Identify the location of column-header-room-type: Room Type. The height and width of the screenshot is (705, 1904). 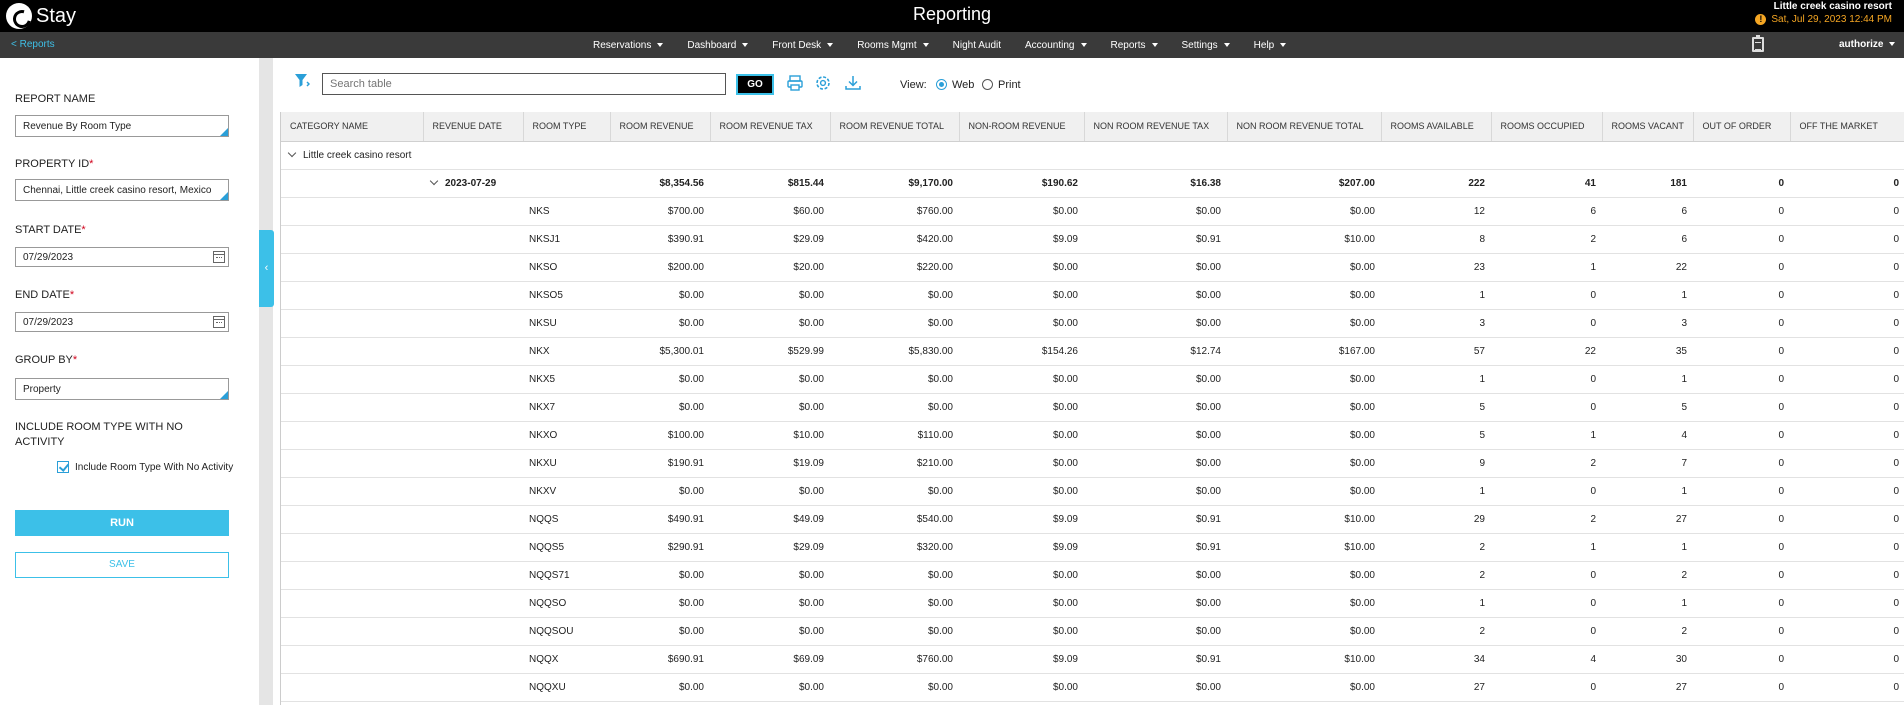
(567, 127).